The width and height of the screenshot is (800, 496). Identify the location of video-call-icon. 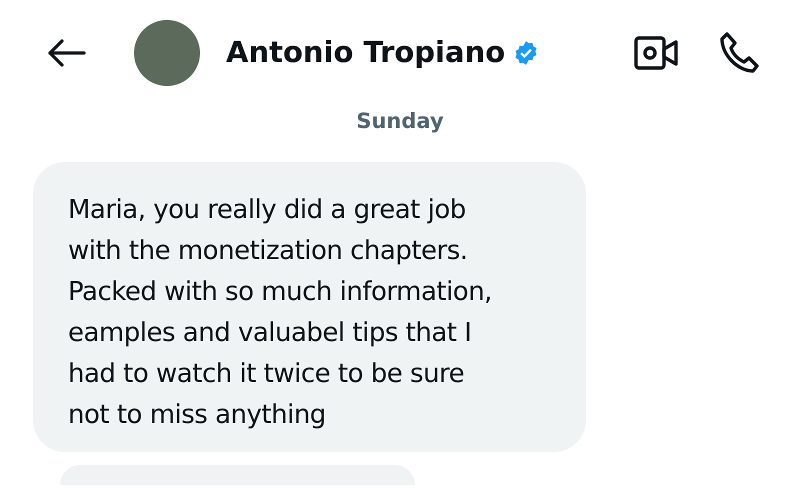
(656, 53).